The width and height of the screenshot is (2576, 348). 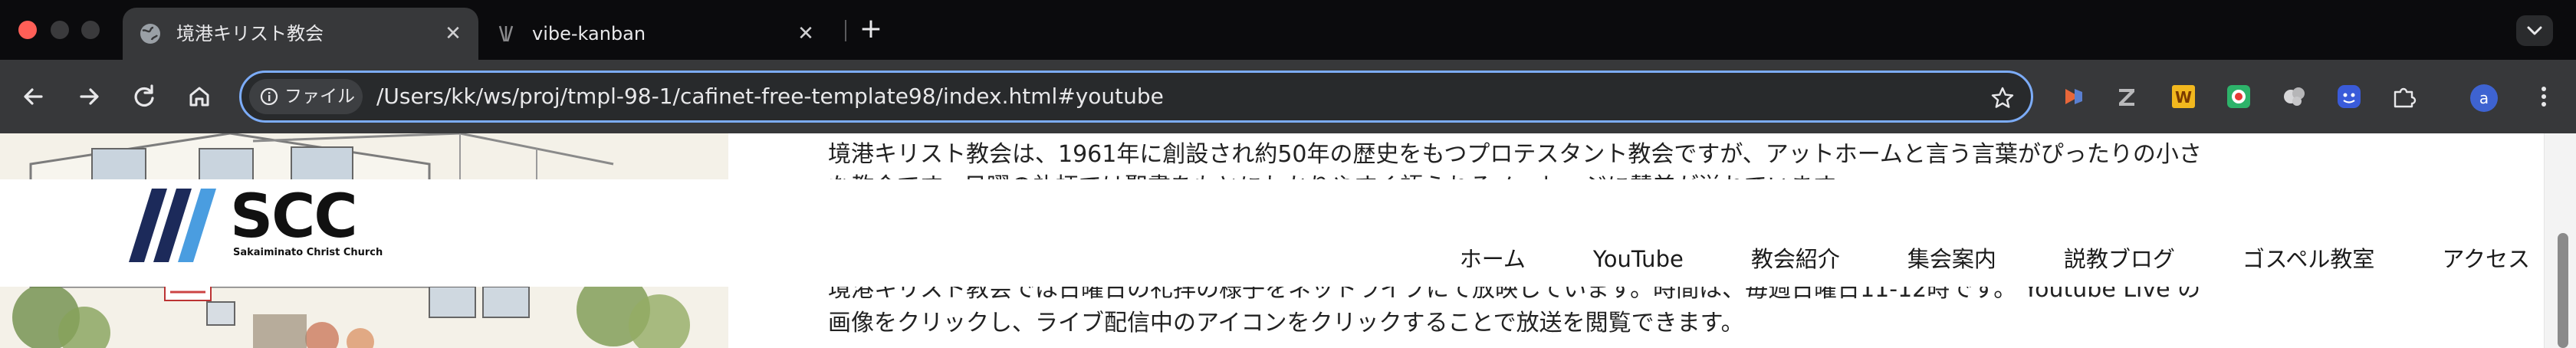 I want to click on plus-icon: +, so click(x=871, y=29).